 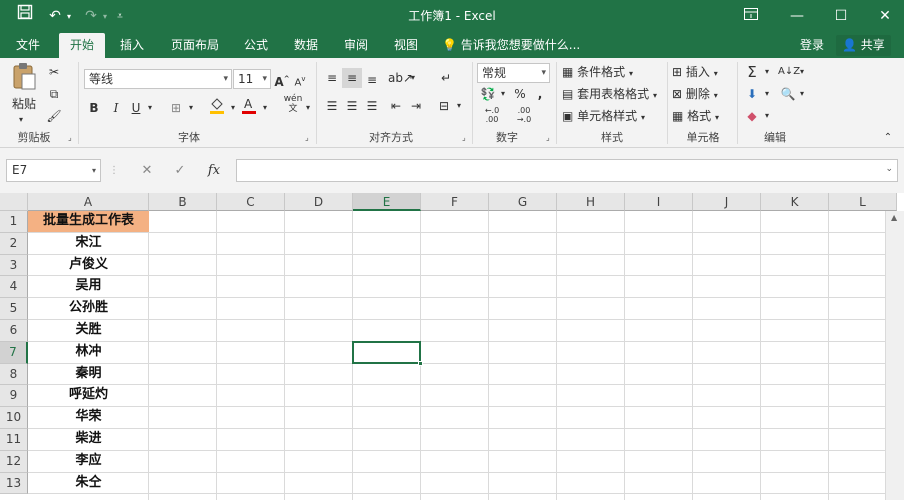 What do you see at coordinates (372, 80) in the screenshot?
I see `bottom-align-icon: ≡` at bounding box center [372, 80].